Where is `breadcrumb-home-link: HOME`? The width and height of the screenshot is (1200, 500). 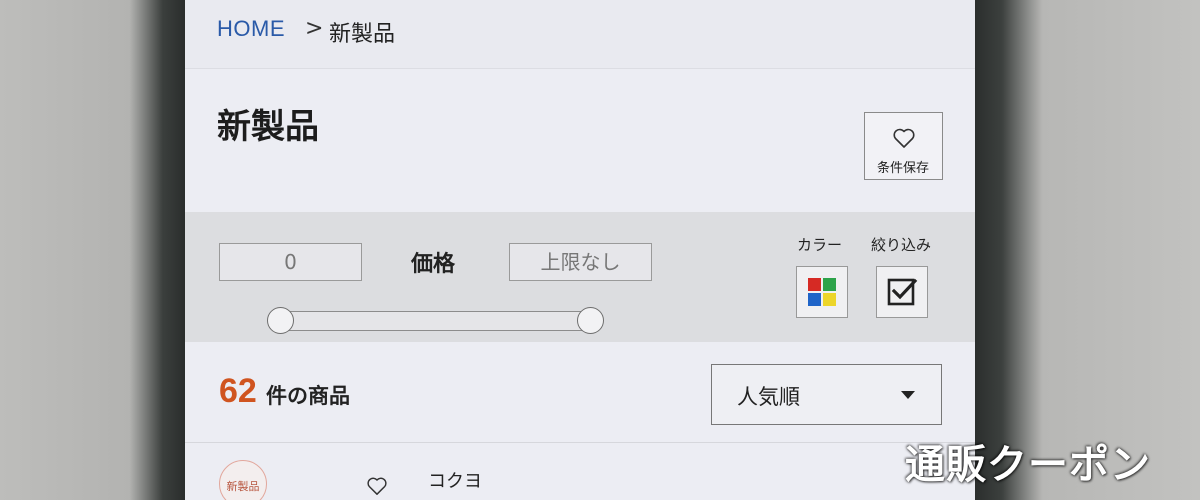 breadcrumb-home-link: HOME is located at coordinates (251, 29).